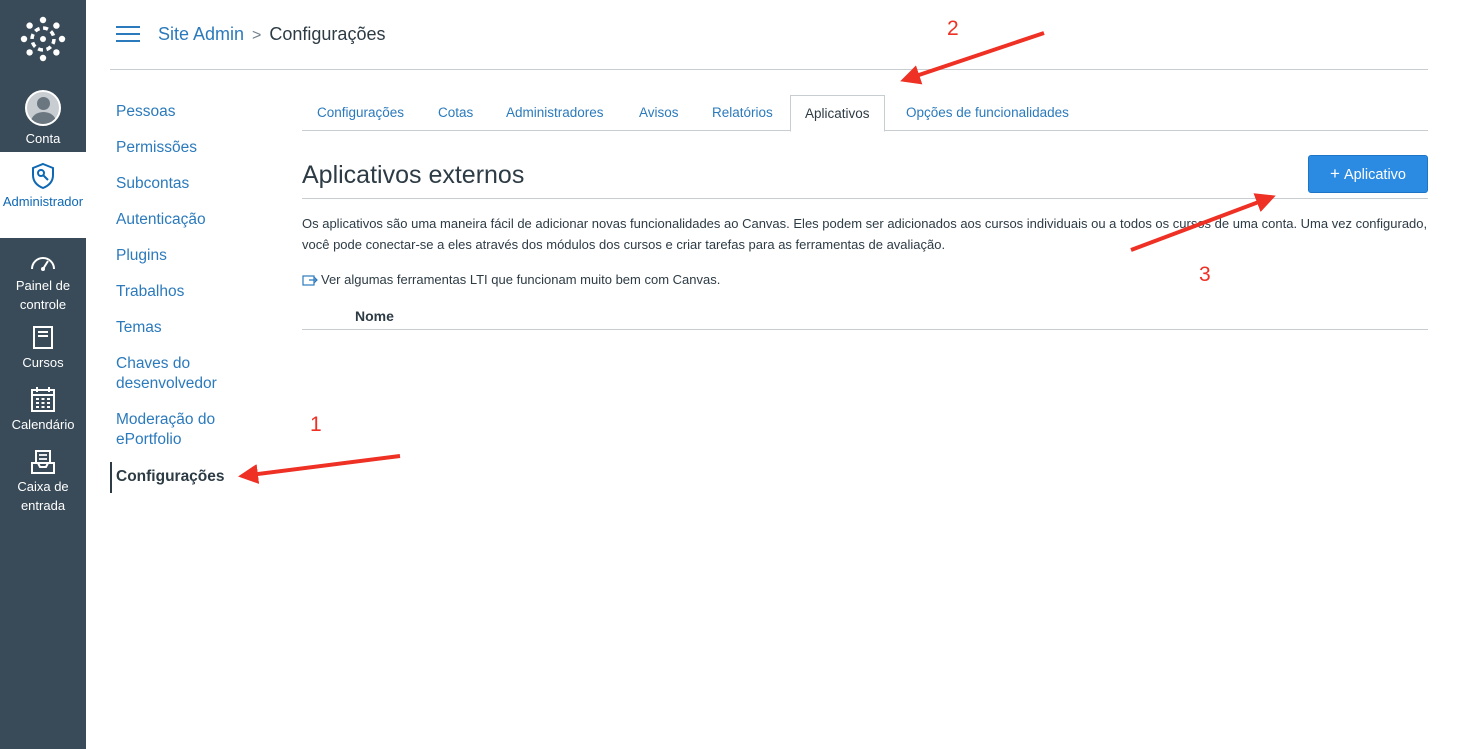 The height and width of the screenshot is (749, 1465). Describe the element at coordinates (195, 116) in the screenshot. I see `section-nav-pessoas: Pessoas` at that location.